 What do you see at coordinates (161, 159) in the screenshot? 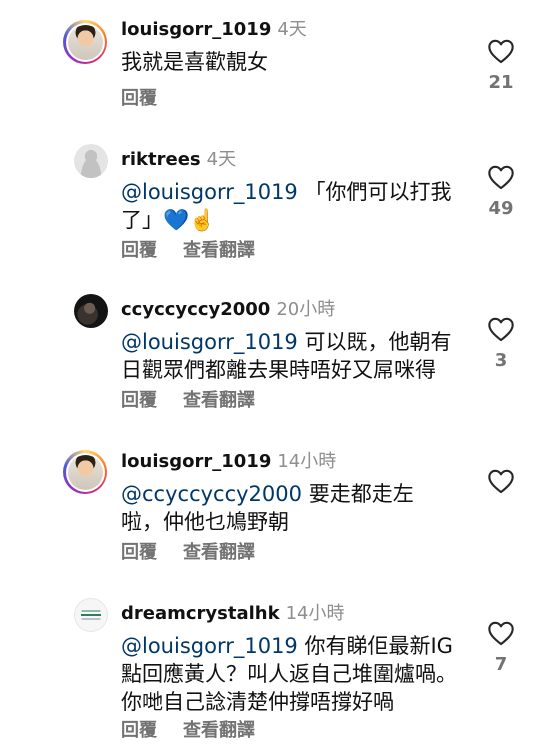
I see `username-link: riktrees` at bounding box center [161, 159].